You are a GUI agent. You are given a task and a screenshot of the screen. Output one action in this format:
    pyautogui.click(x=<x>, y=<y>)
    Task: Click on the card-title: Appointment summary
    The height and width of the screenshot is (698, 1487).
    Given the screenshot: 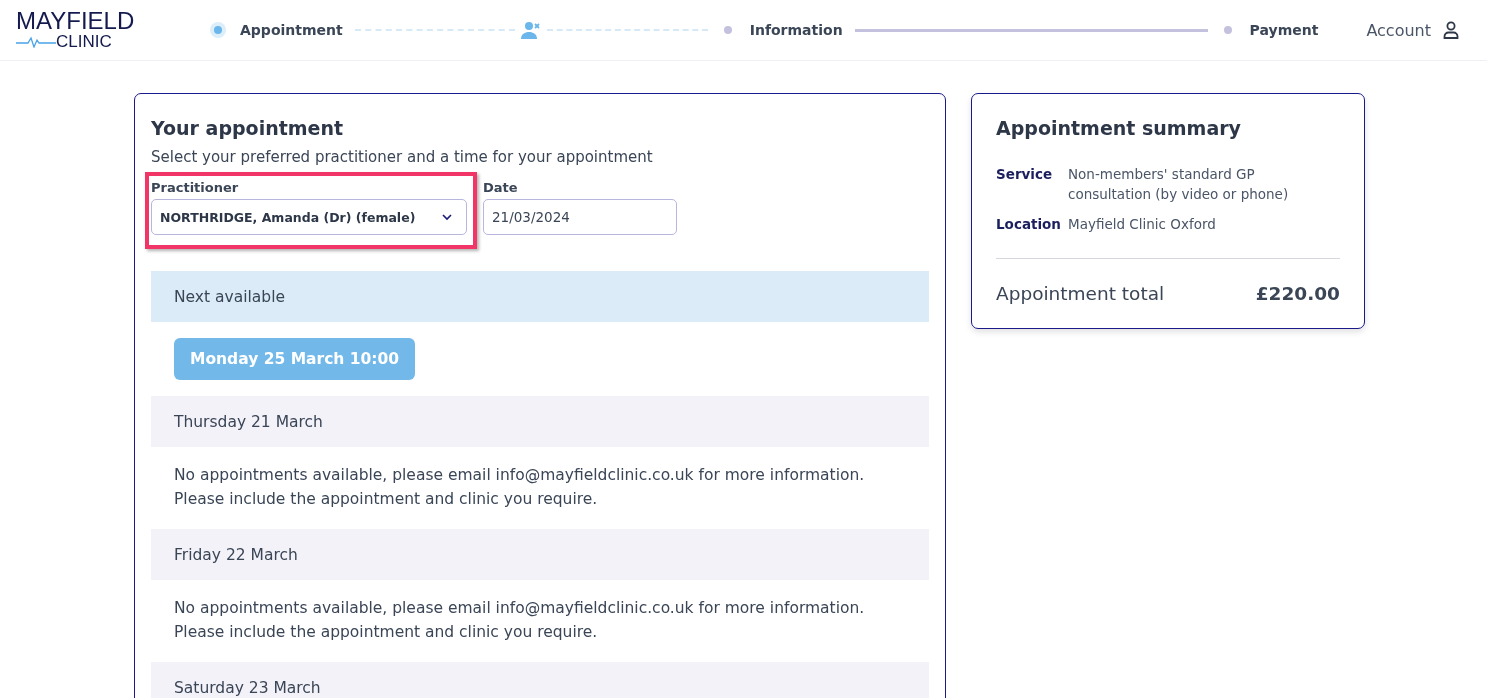 What is the action you would take?
    pyautogui.click(x=1119, y=128)
    